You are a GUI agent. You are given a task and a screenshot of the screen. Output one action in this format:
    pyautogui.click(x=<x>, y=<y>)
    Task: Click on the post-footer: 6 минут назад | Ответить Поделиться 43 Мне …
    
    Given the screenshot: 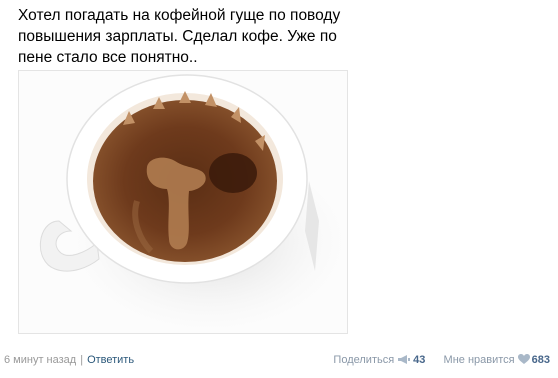 What is the action you would take?
    pyautogui.click(x=277, y=360)
    